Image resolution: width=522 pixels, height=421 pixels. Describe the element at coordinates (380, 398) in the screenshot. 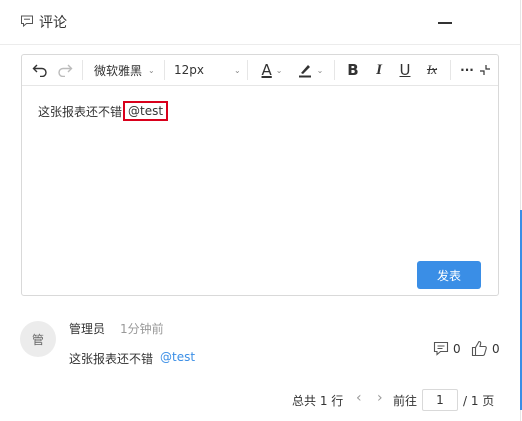

I see `chevron-right-icon: ›` at that location.